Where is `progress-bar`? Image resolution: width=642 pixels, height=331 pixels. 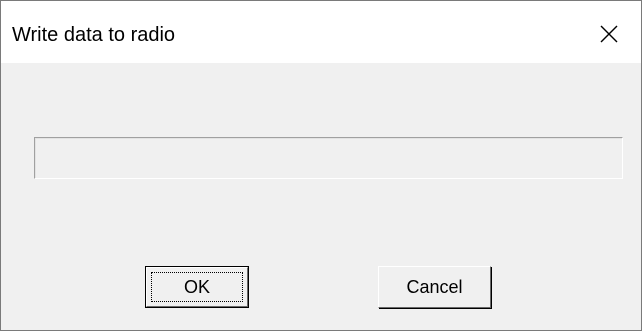
progress-bar is located at coordinates (328, 158).